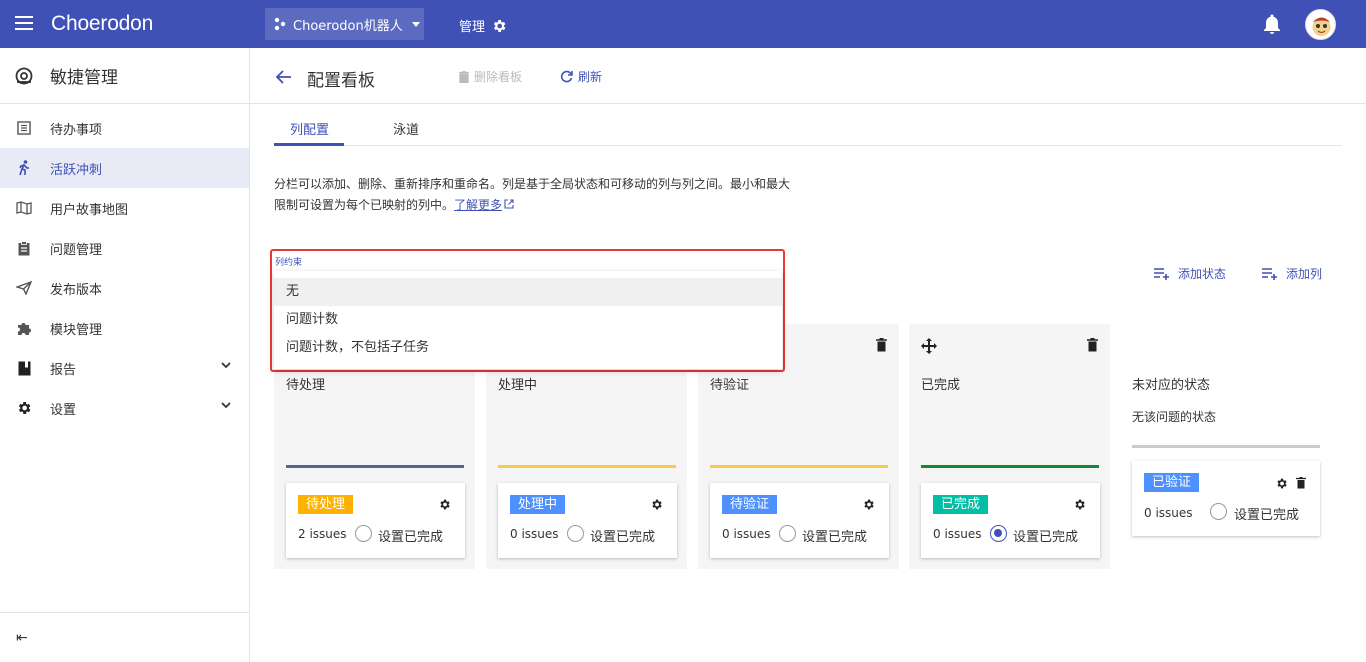 This screenshot has width=1366, height=662. Describe the element at coordinates (750, 504) in the screenshot. I see `status-badge: 待验证` at that location.